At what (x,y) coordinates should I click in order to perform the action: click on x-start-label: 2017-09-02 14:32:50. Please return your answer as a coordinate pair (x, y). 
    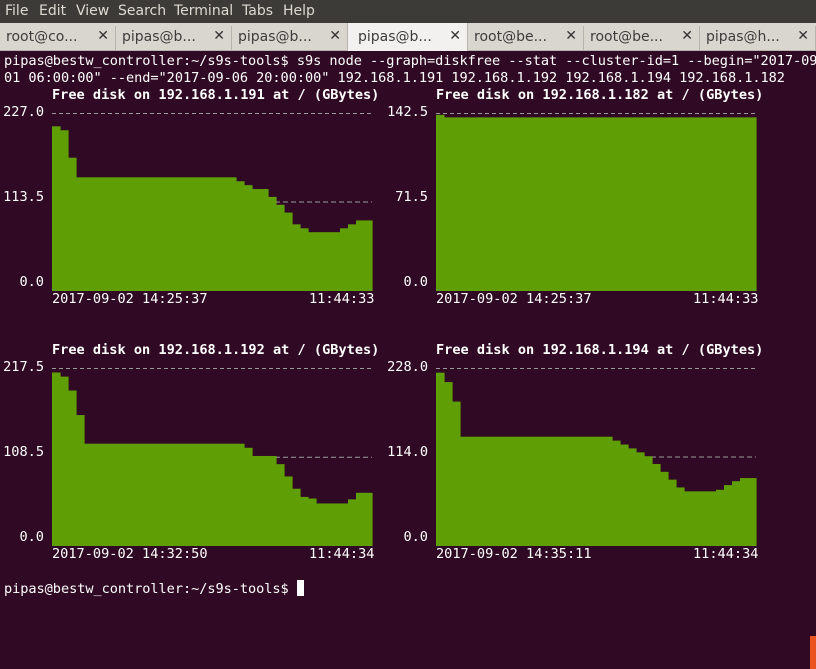
    Looking at the image, I should click on (130, 554).